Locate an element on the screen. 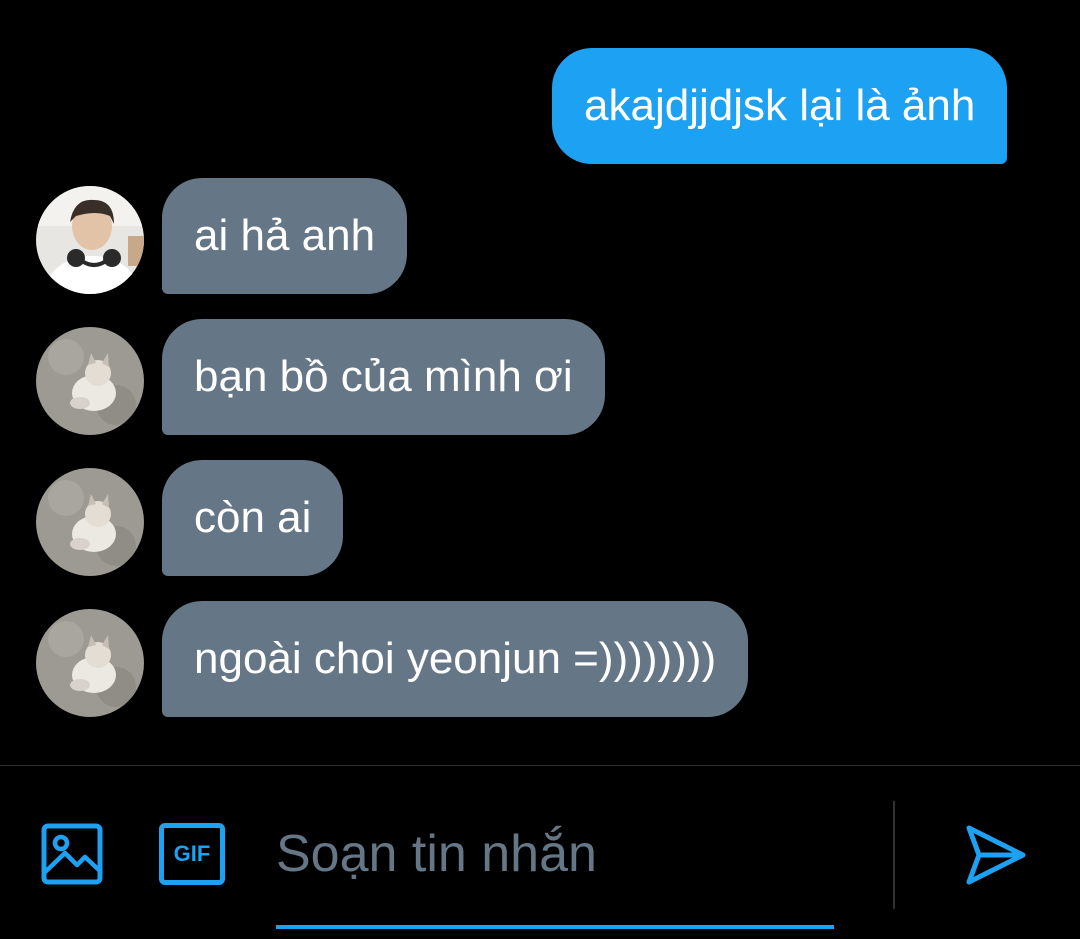 The height and width of the screenshot is (939, 1080). gif-icon: GIF is located at coordinates (192, 854).